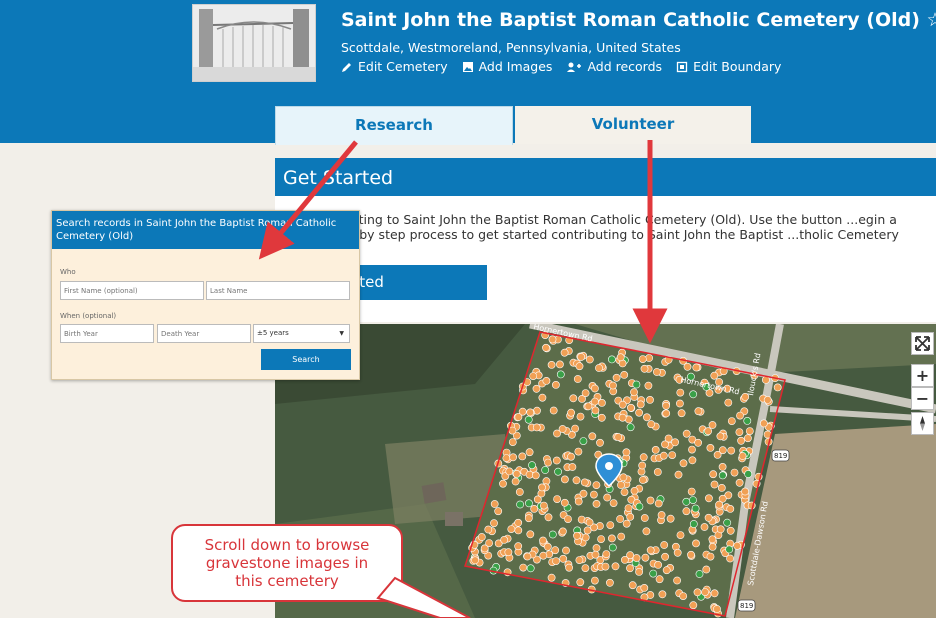 The width and height of the screenshot is (936, 618). What do you see at coordinates (394, 125) in the screenshot?
I see `tab-research: Research` at bounding box center [394, 125].